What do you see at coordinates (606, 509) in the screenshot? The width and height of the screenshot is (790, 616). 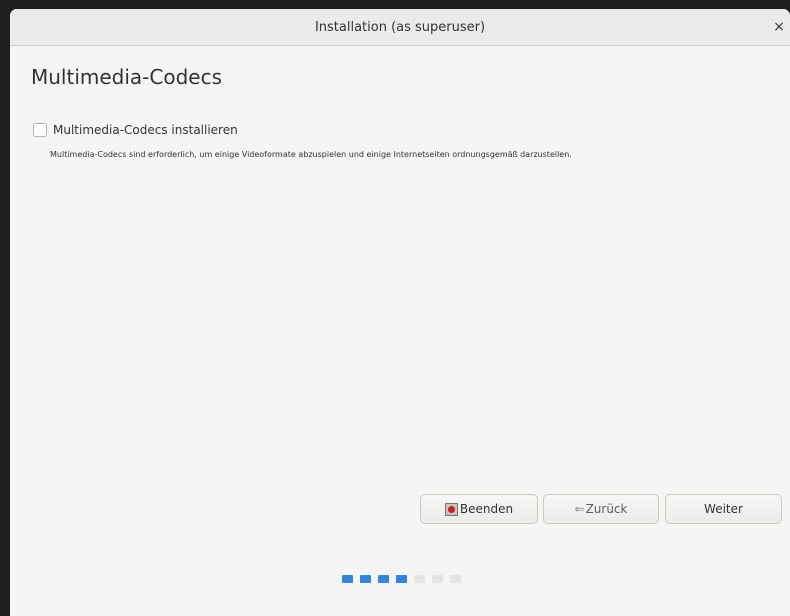 I see `back-button-label: Zurück` at bounding box center [606, 509].